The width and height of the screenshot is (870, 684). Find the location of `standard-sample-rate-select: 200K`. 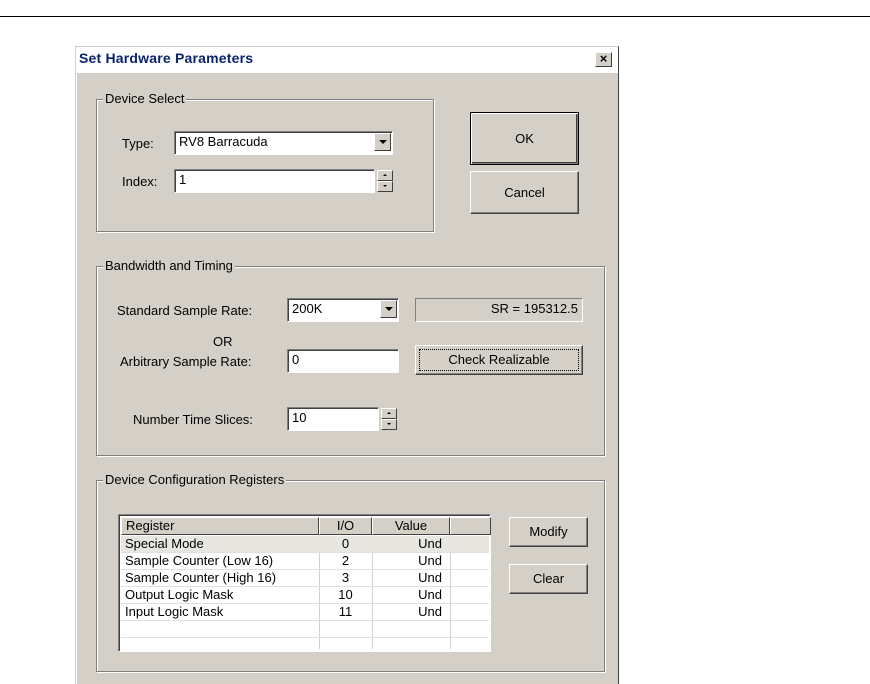

standard-sample-rate-select: 200K is located at coordinates (343, 310).